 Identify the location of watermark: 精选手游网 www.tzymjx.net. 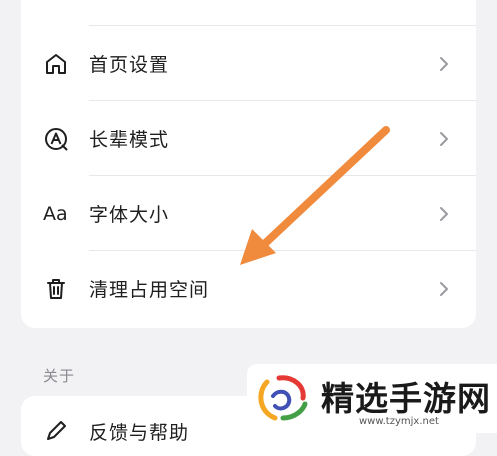
(372, 398).